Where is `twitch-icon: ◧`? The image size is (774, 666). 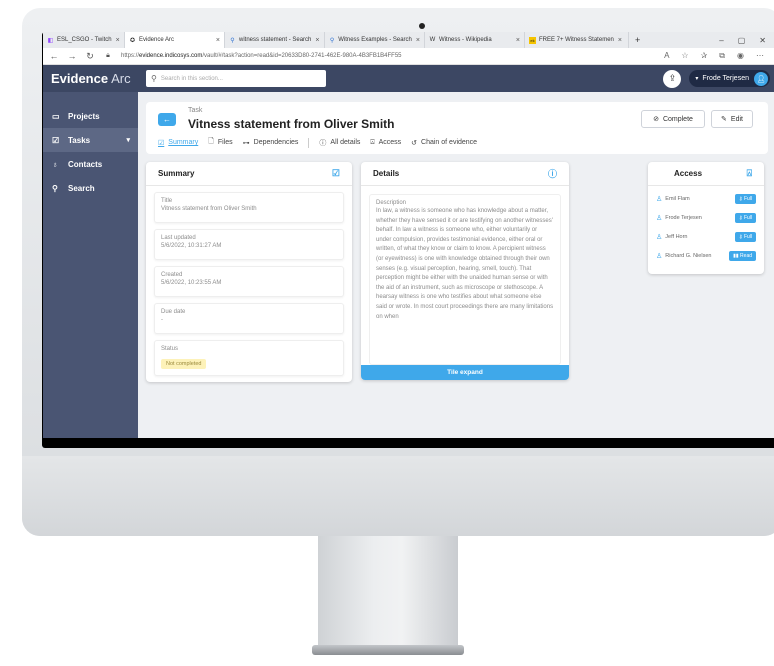 twitch-icon: ◧ is located at coordinates (50, 40).